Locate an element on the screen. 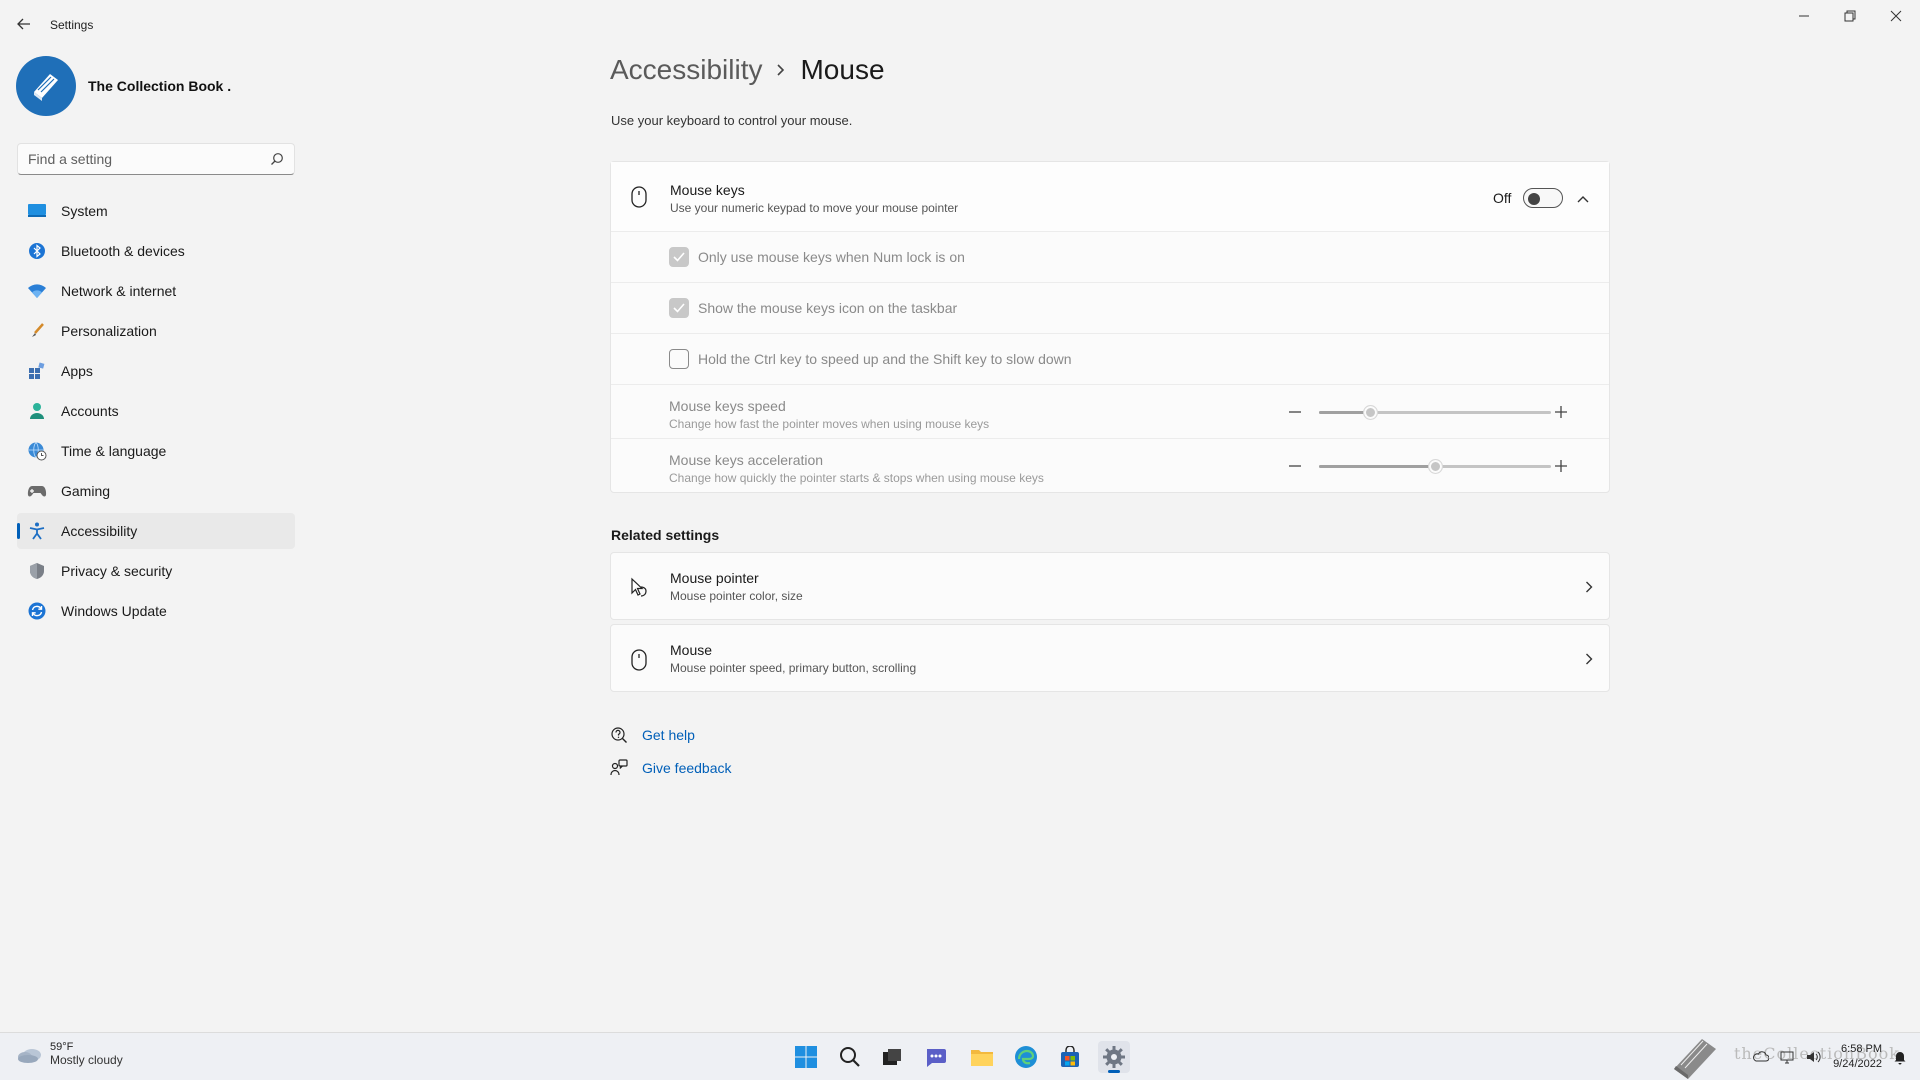  file-explorer-button is located at coordinates (982, 1057).